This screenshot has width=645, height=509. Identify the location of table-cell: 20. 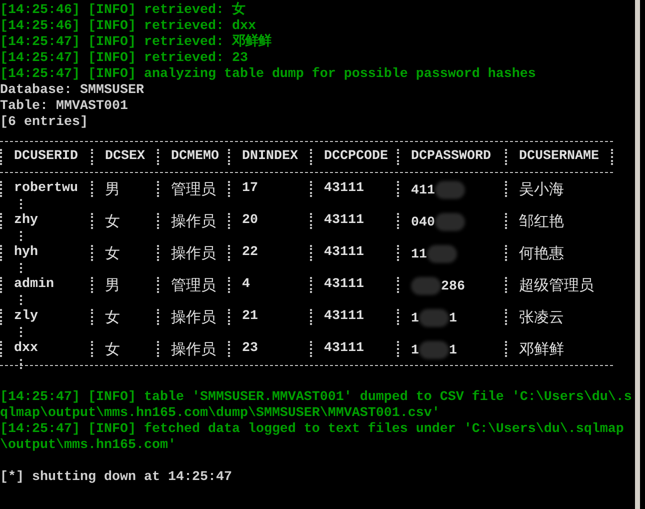
(250, 220).